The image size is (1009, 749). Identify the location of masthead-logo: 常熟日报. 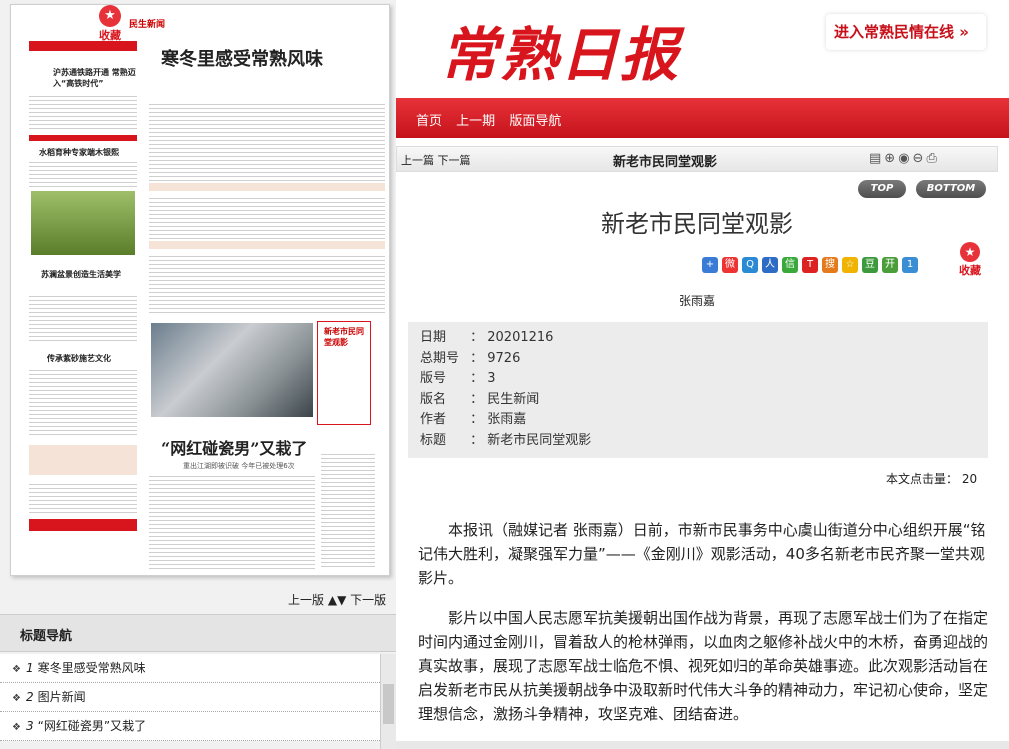
(560, 50).